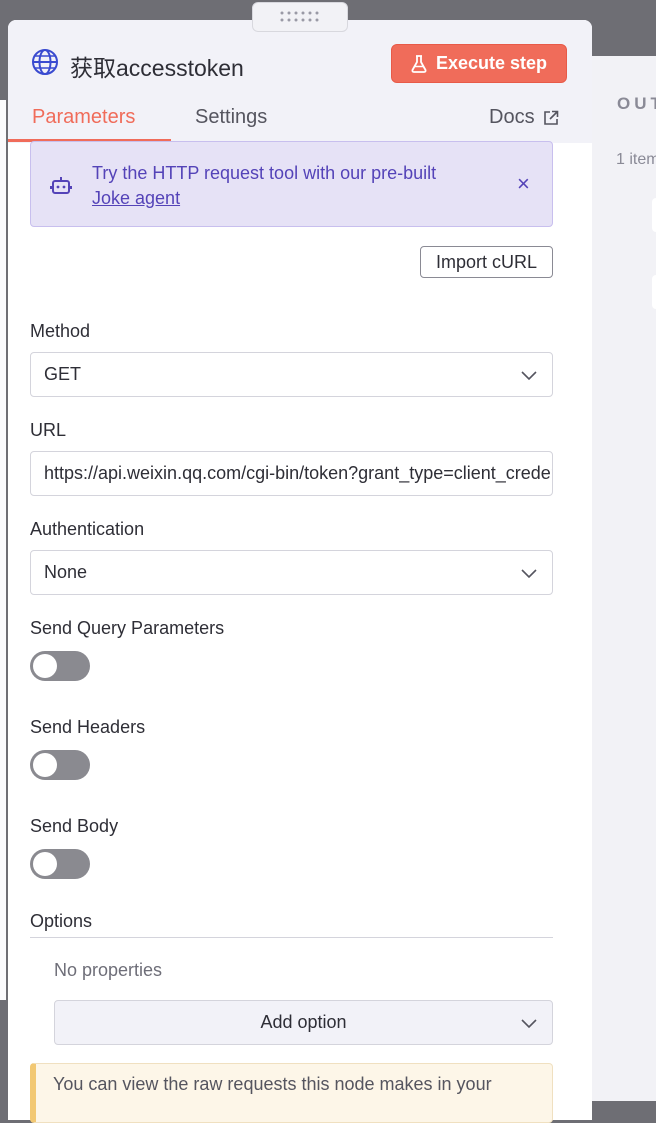 This screenshot has height=1123, width=656. Describe the element at coordinates (550, 117) in the screenshot. I see `external-link-icon` at that location.